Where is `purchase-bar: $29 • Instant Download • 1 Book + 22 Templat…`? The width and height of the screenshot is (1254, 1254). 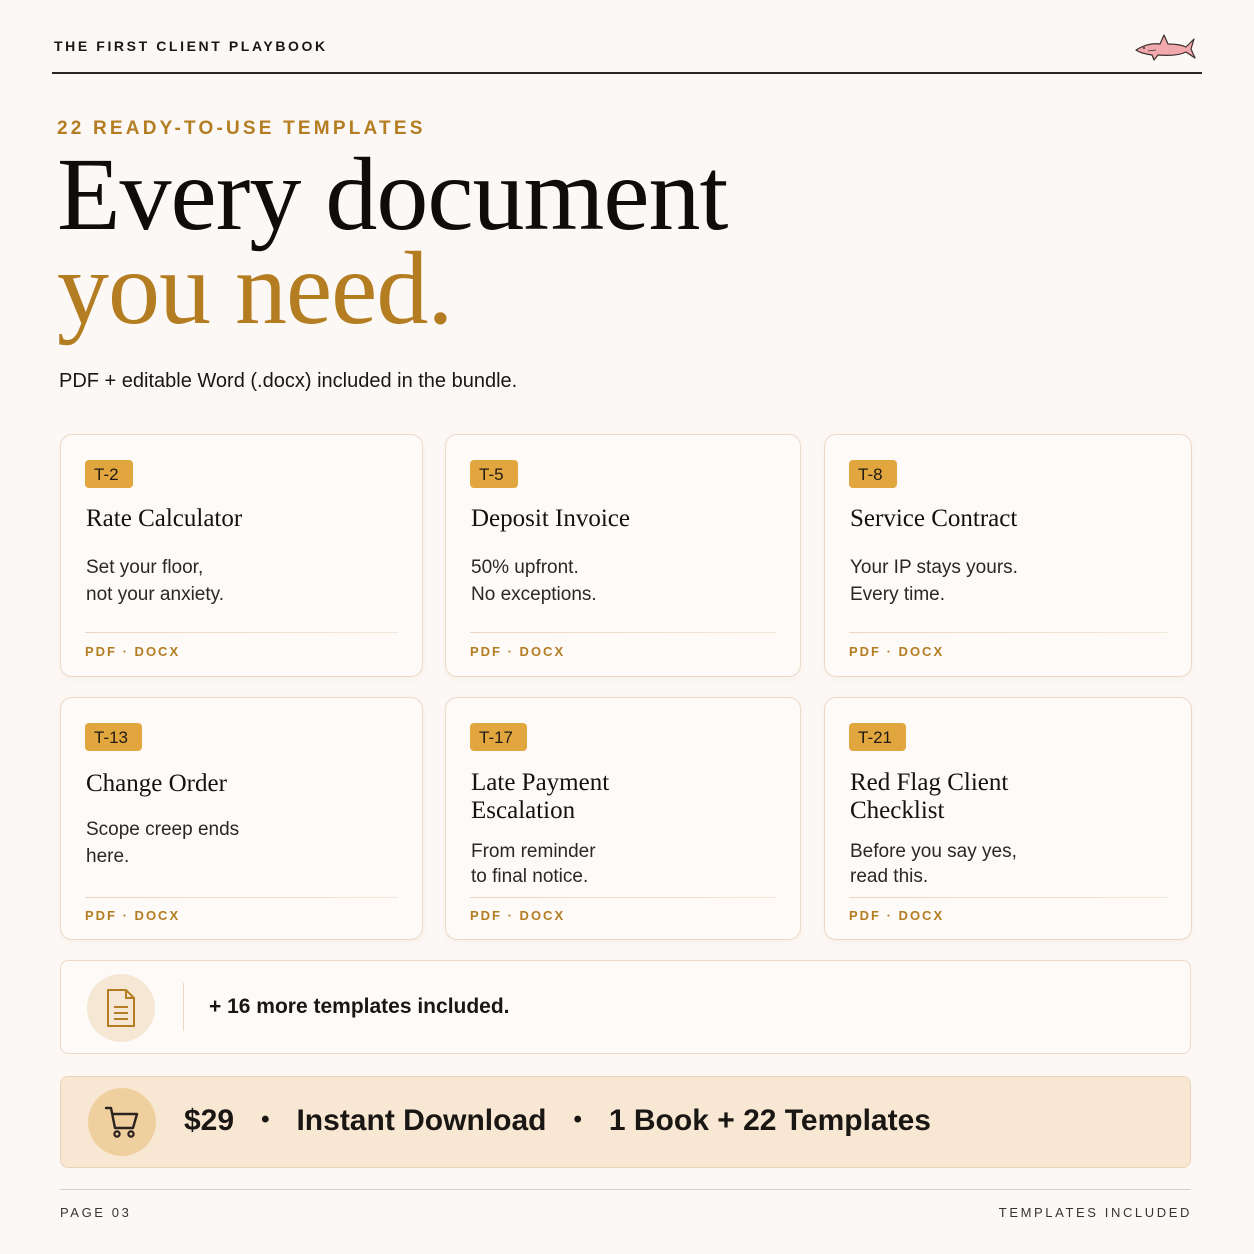
purchase-bar: $29 • Instant Download • 1 Book + 22 Templat… is located at coordinates (625, 1122).